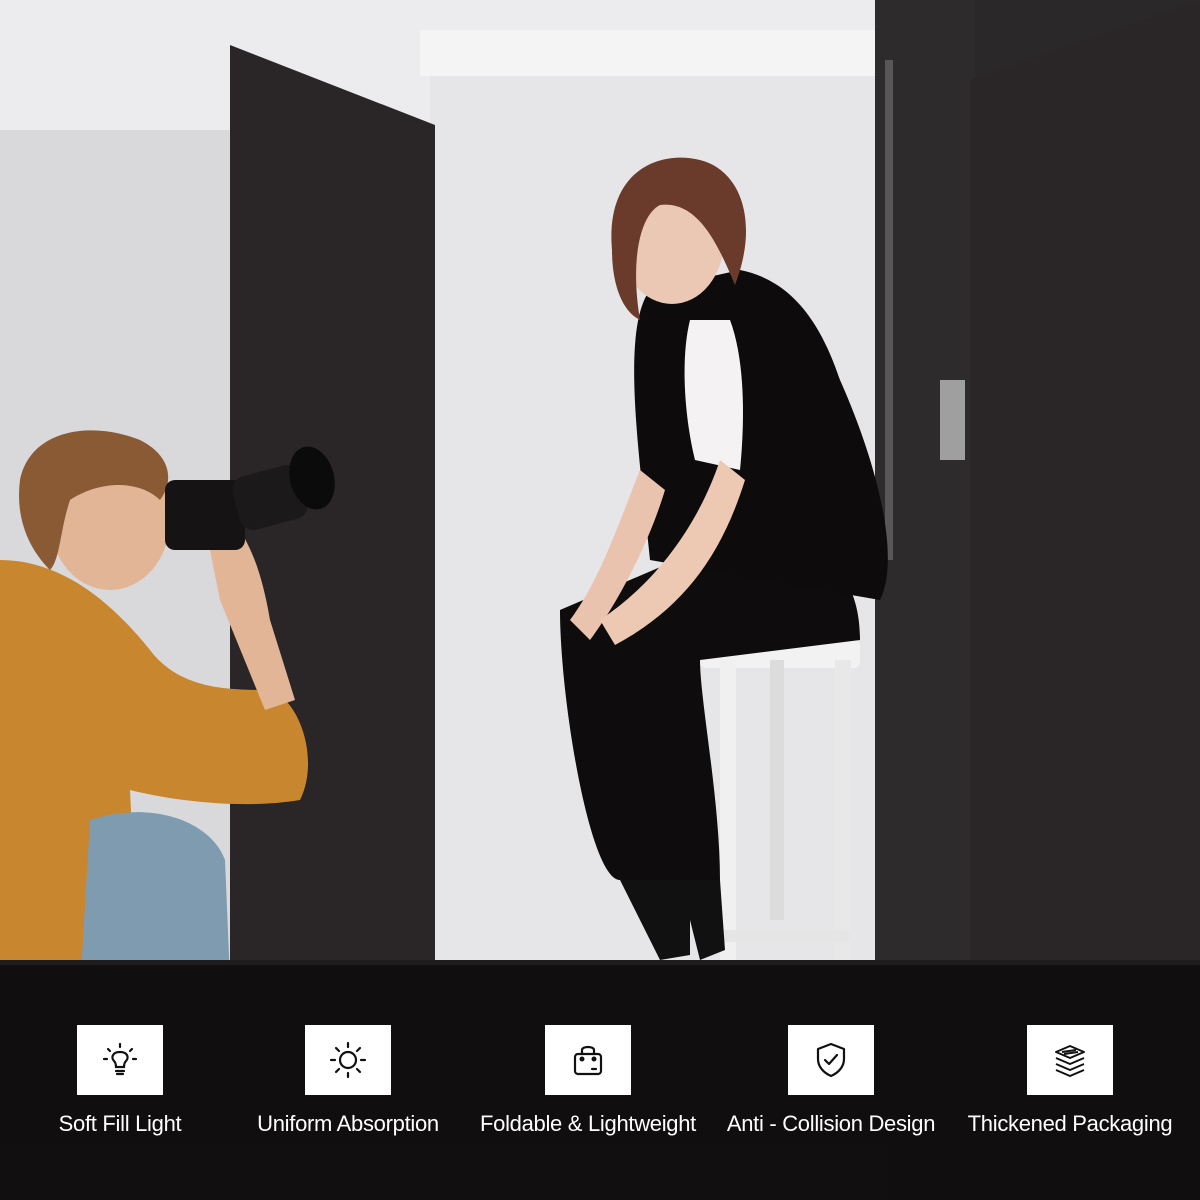 This screenshot has height=1200, width=1200. What do you see at coordinates (120, 1123) in the screenshot?
I see `feature-label: Soft Fill Light` at bounding box center [120, 1123].